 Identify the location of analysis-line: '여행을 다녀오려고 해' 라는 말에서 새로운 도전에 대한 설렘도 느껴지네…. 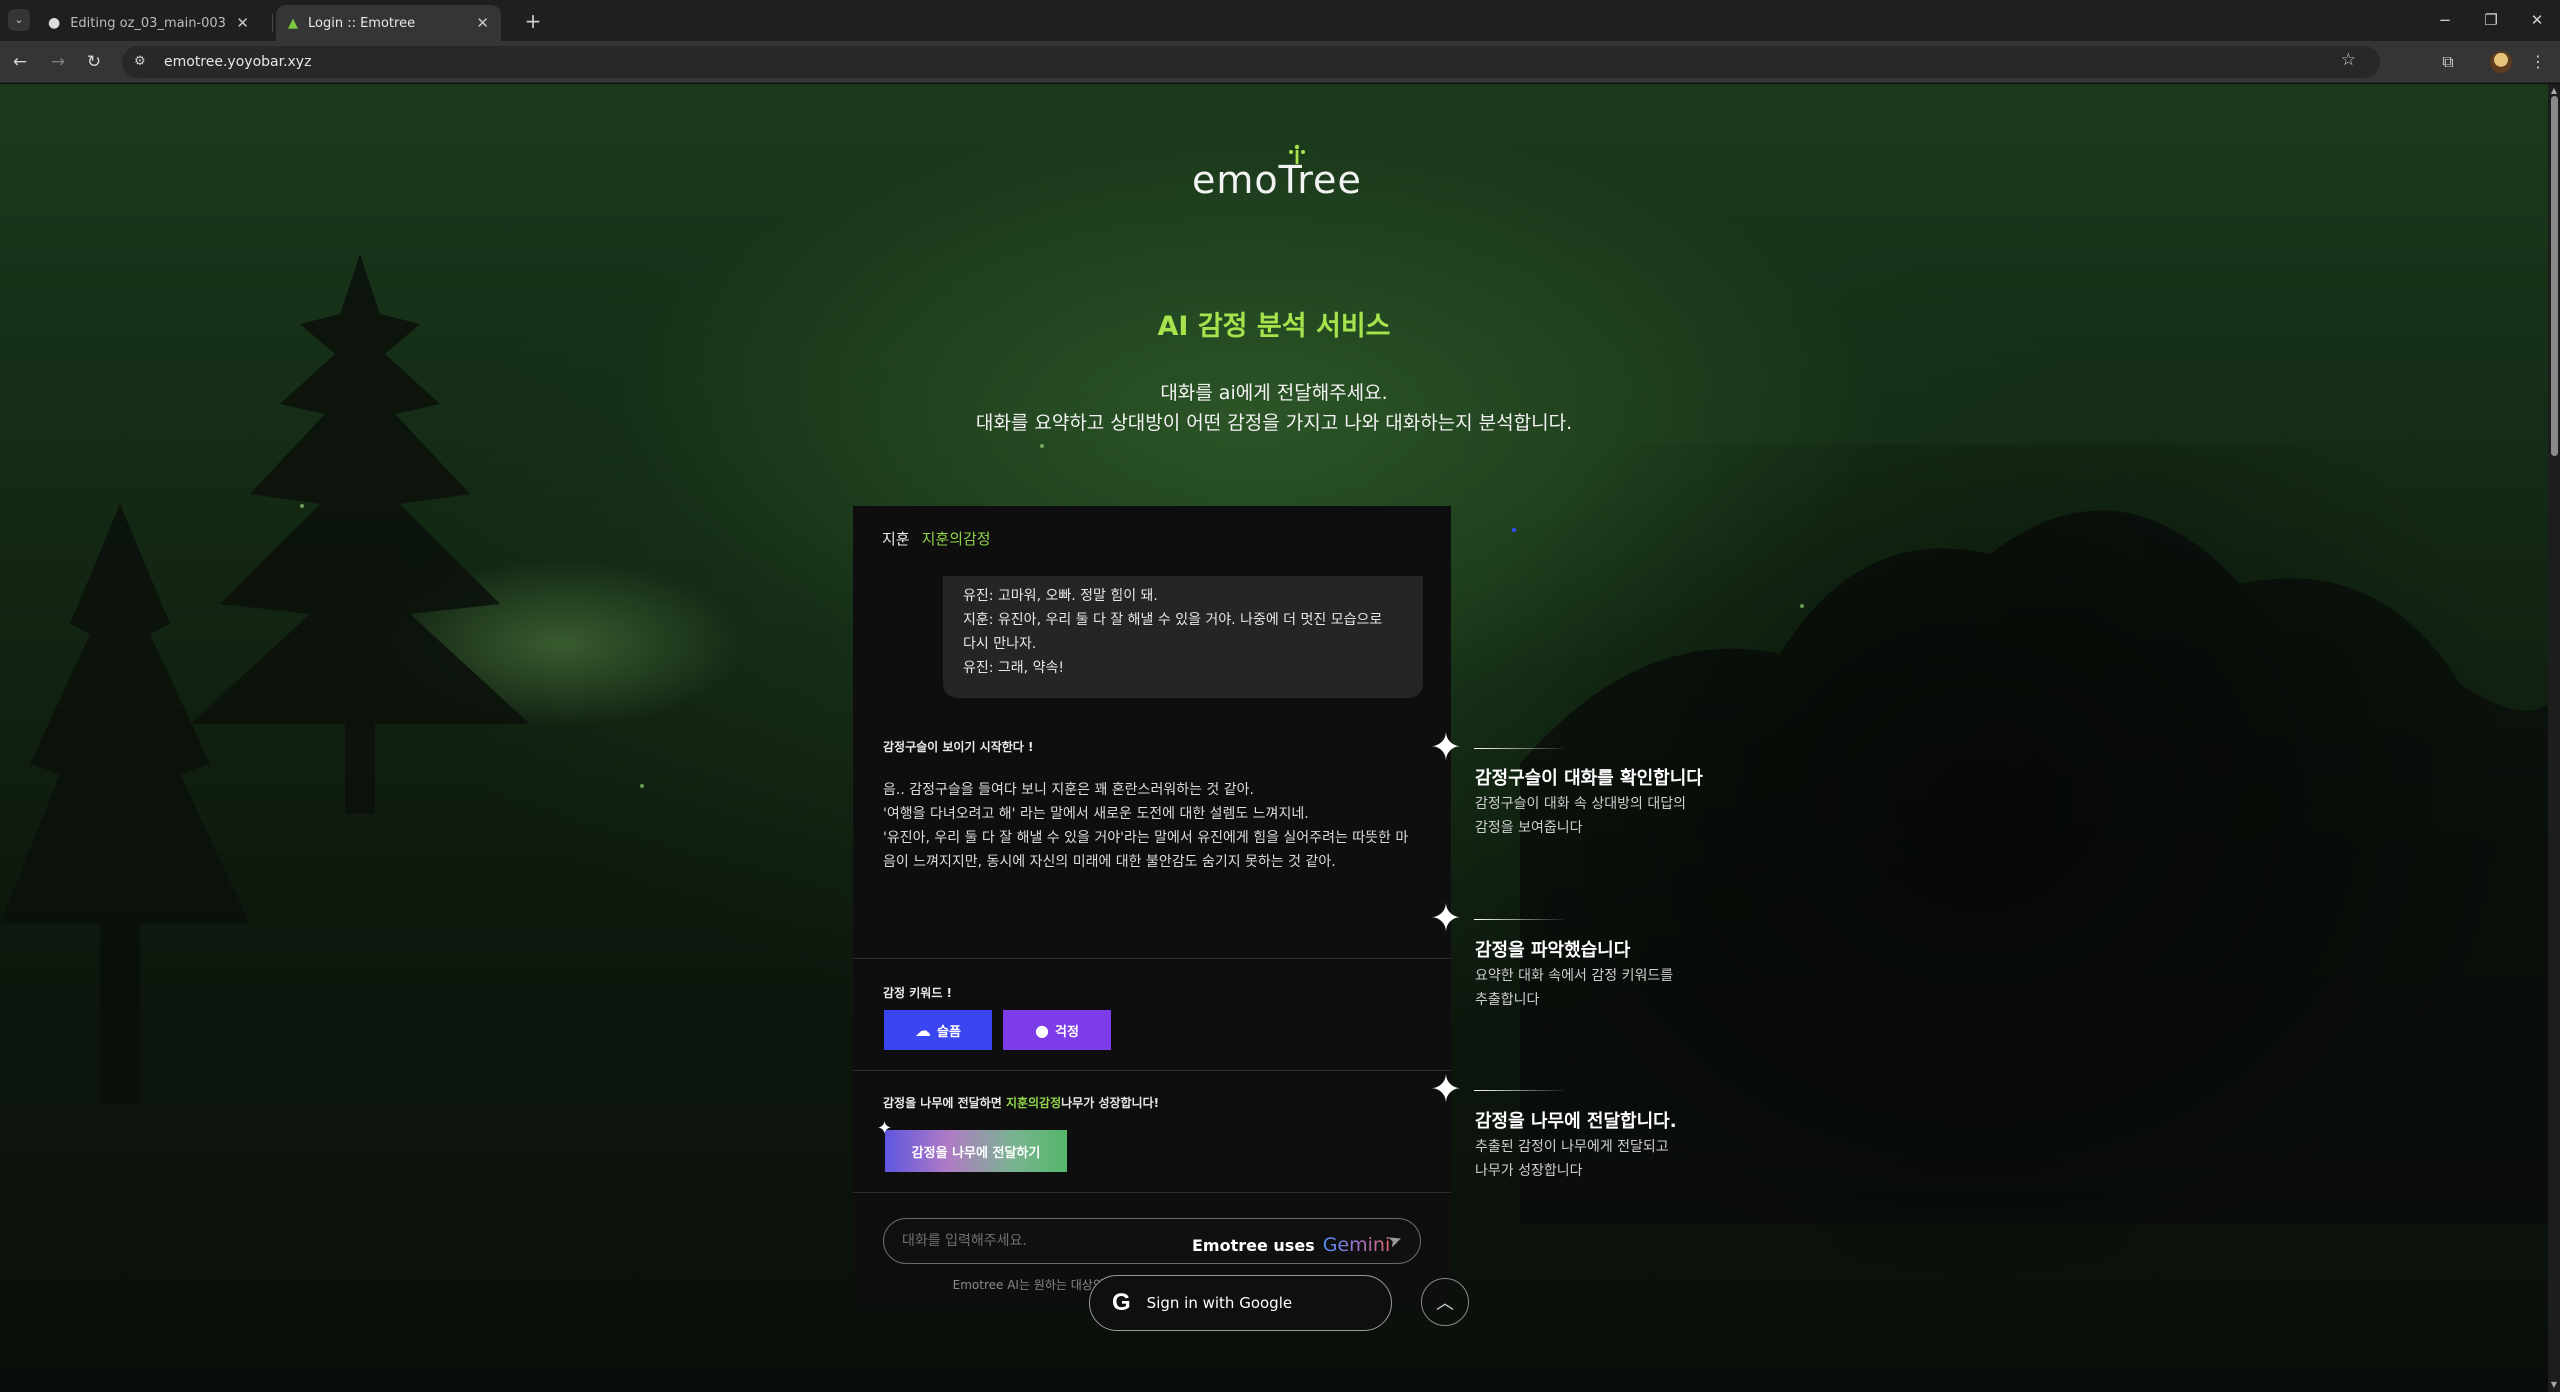
(1096, 814).